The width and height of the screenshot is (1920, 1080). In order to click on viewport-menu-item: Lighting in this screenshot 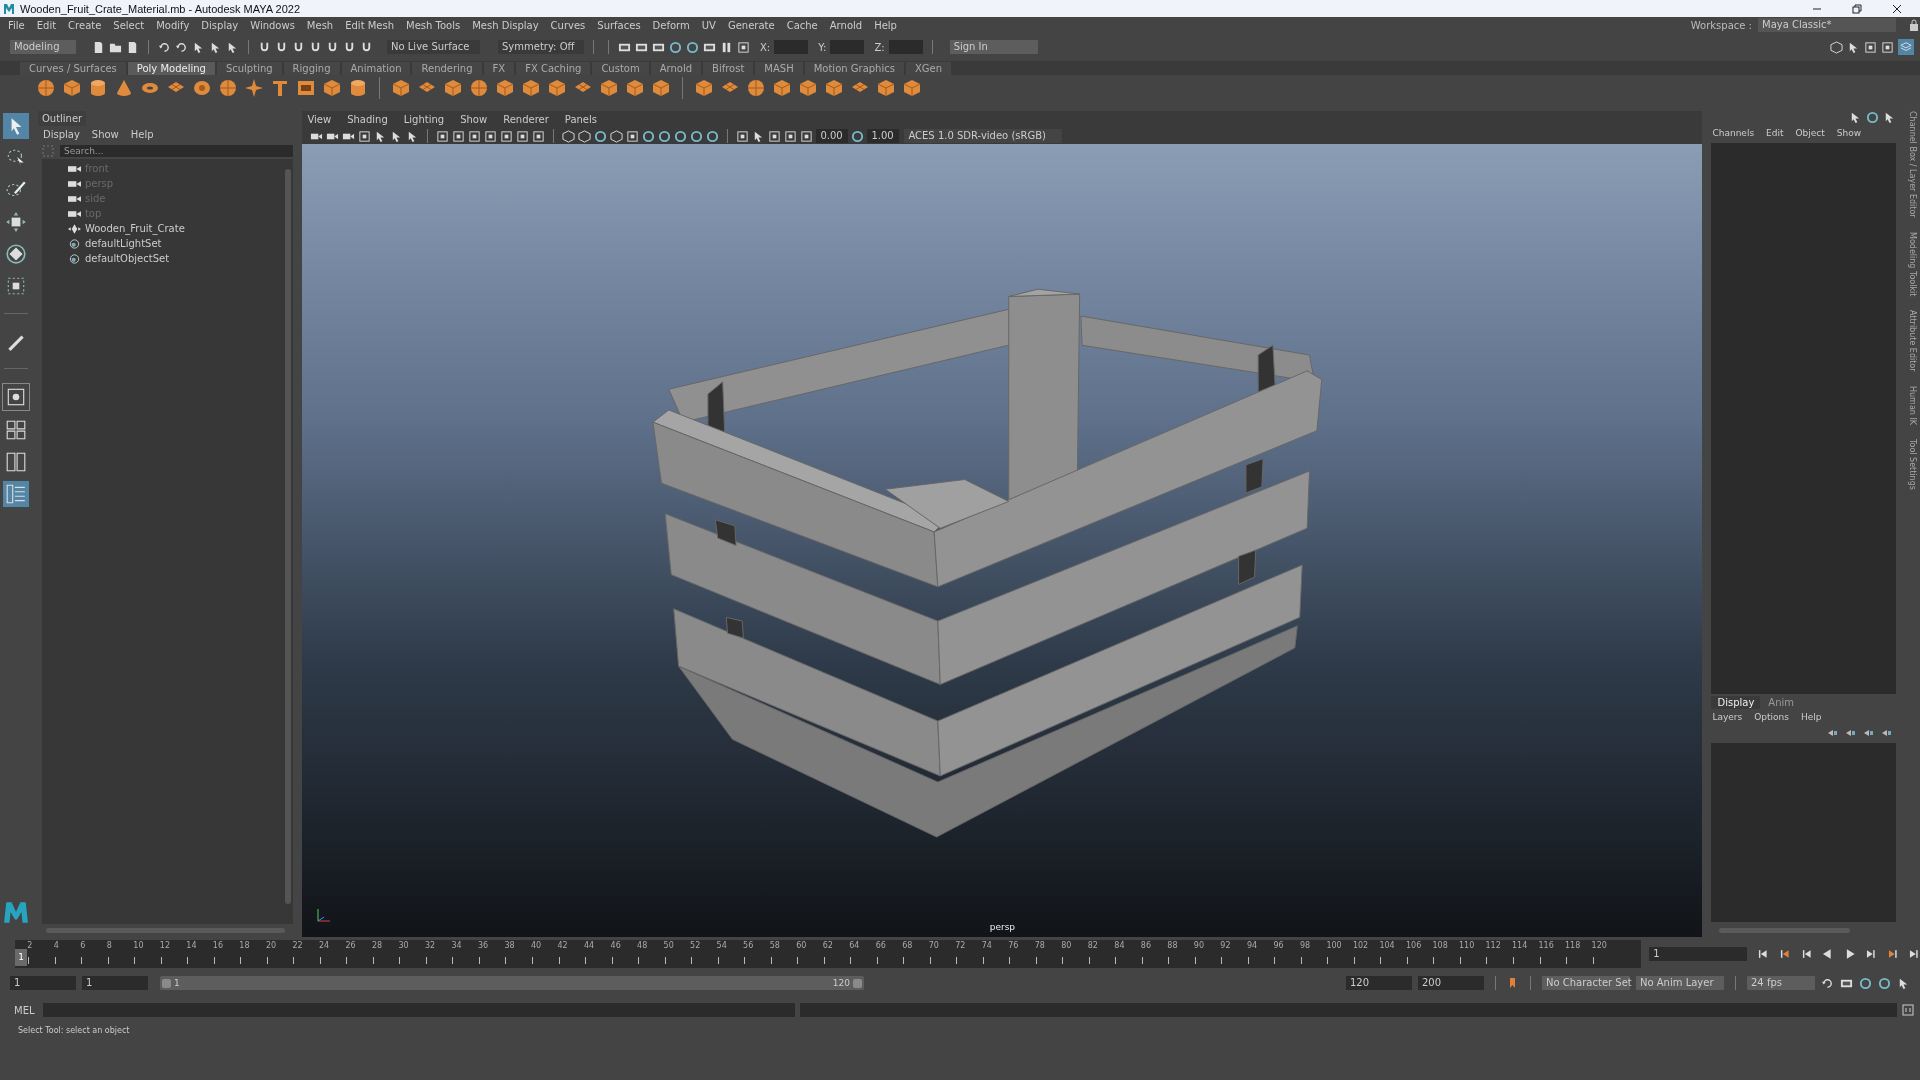, I will do `click(424, 119)`.